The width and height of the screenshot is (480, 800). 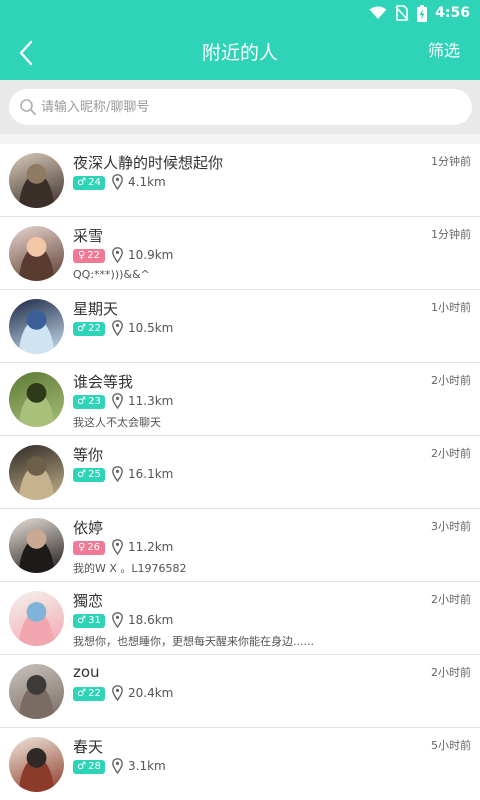 I want to click on gender-age-badge: ♀ 22, so click(x=89, y=256).